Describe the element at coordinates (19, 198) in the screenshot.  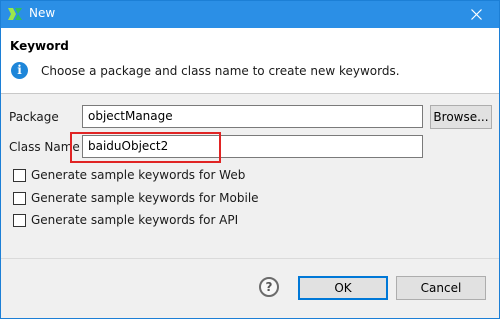
I see `checkbox-mobile` at that location.